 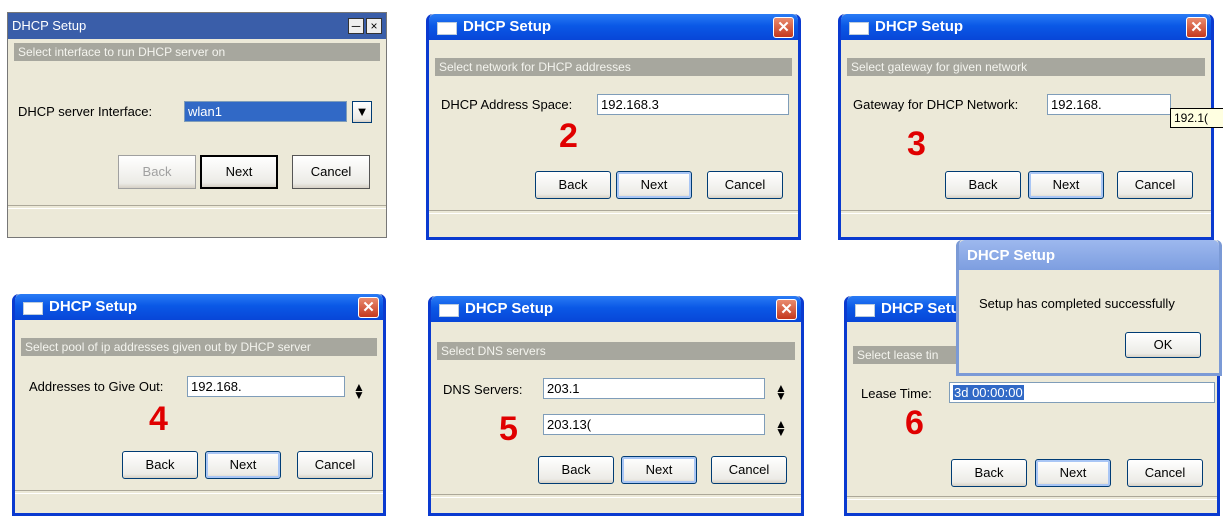 What do you see at coordinates (266, 386) in the screenshot?
I see `pool-input: 192.168.` at bounding box center [266, 386].